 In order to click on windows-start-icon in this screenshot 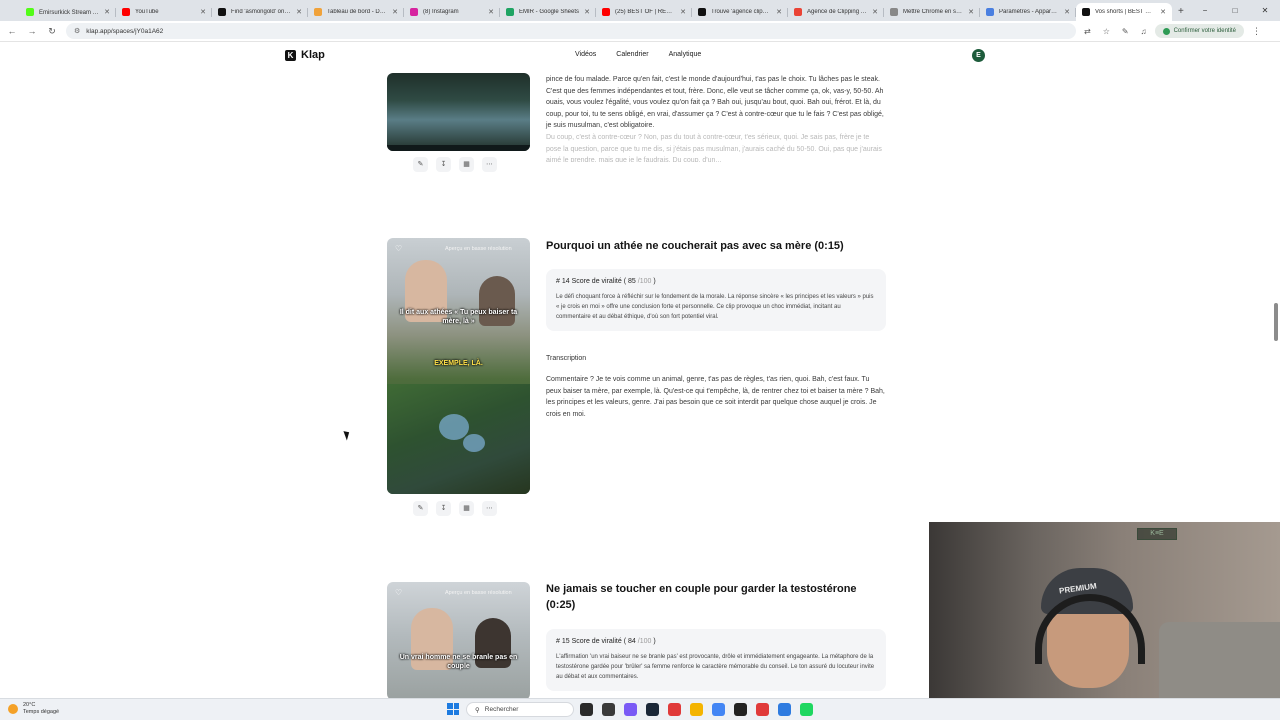, I will do `click(453, 709)`.